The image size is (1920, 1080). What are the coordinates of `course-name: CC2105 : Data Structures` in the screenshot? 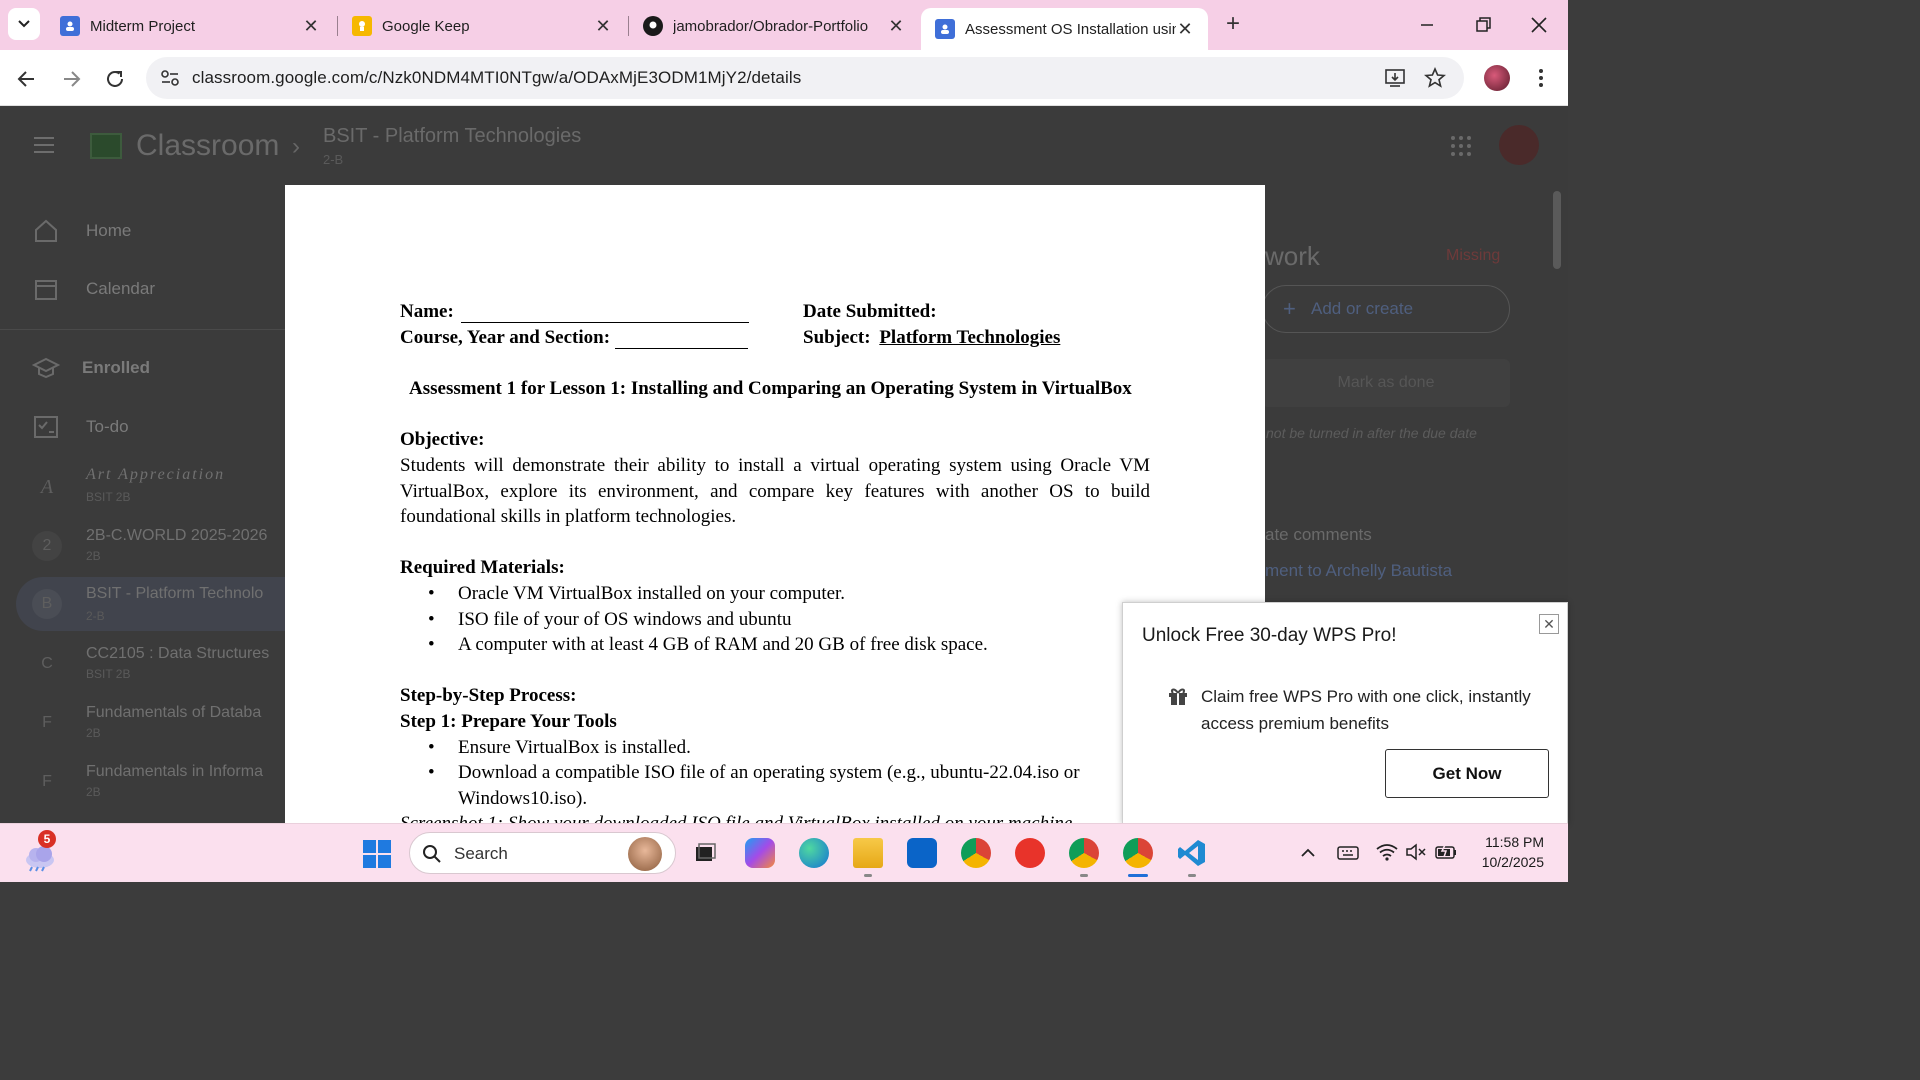 It's located at (178, 653).